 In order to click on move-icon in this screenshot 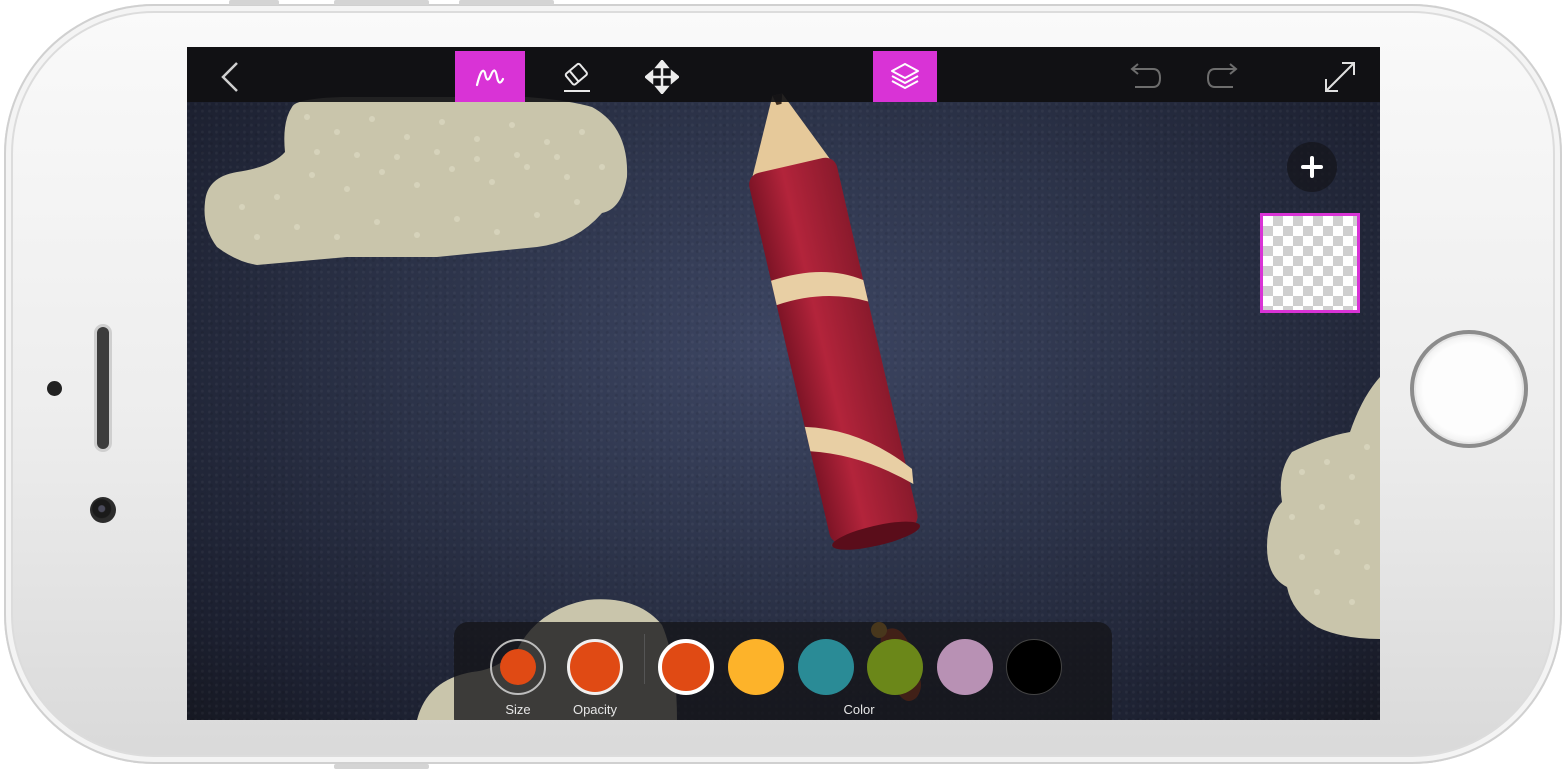, I will do `click(662, 76)`.